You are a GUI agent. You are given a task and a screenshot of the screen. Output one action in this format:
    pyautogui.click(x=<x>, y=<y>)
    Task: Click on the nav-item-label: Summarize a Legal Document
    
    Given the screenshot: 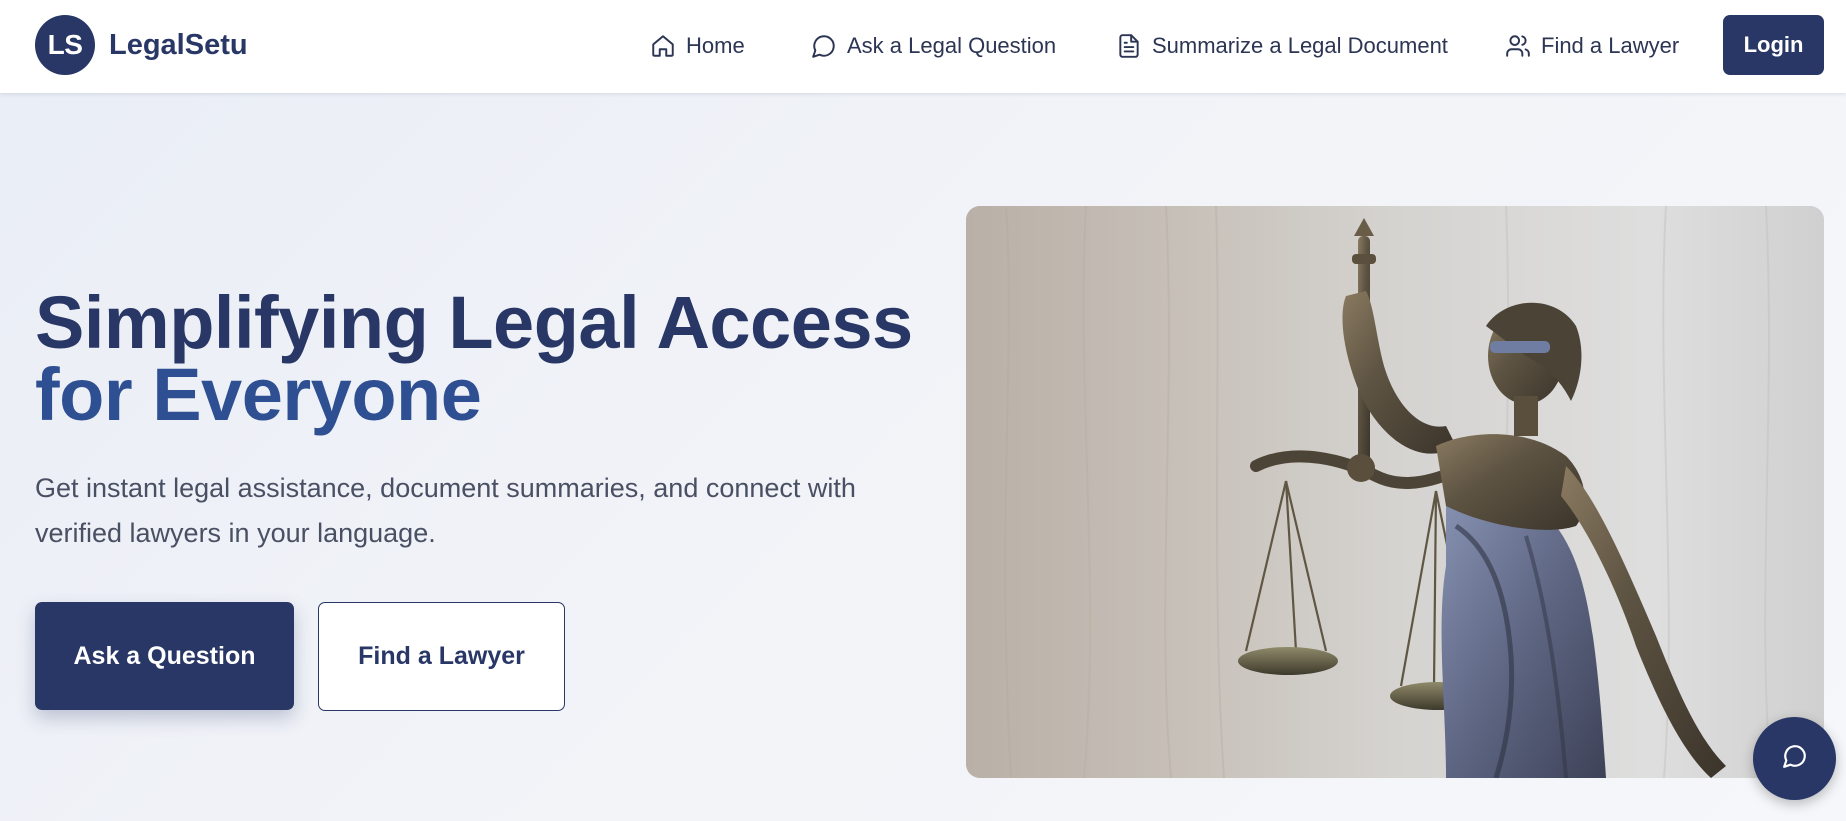 What is the action you would take?
    pyautogui.click(x=1300, y=45)
    